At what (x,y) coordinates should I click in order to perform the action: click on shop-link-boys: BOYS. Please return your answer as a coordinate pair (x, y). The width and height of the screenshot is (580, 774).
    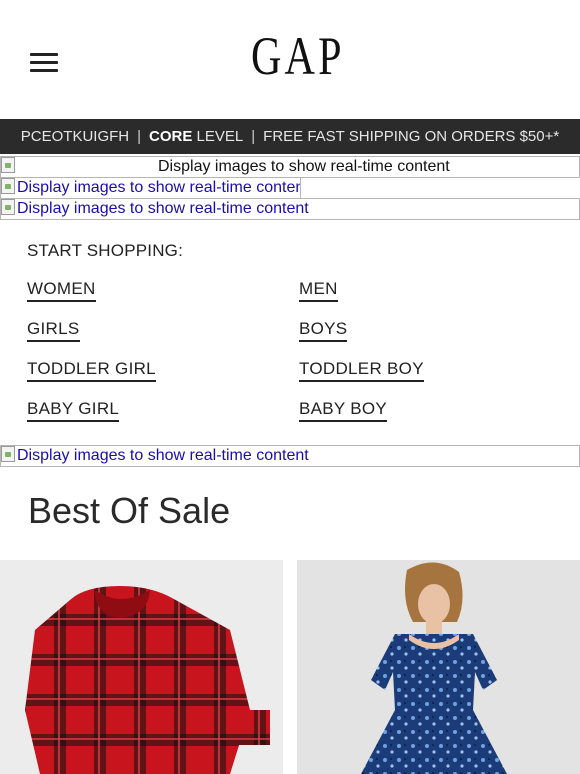
    Looking at the image, I should click on (323, 330).